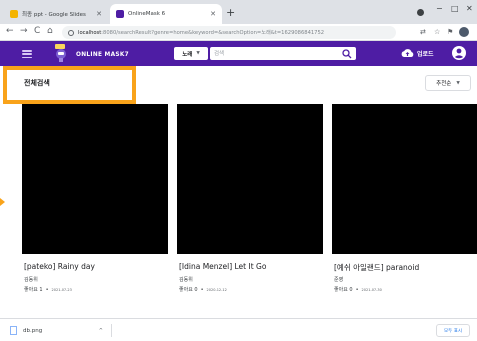 This screenshot has height=341, width=477. I want to click on download-item: db.png ^, so click(61, 330).